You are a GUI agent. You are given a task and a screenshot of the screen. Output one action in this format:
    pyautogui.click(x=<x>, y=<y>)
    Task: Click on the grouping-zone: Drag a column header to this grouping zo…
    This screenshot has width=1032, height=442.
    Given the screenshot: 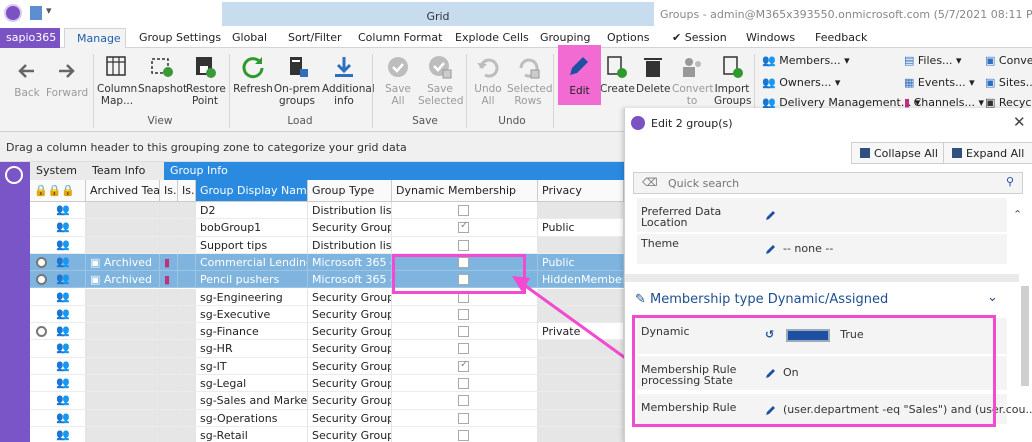 What is the action you would take?
    pyautogui.click(x=312, y=147)
    